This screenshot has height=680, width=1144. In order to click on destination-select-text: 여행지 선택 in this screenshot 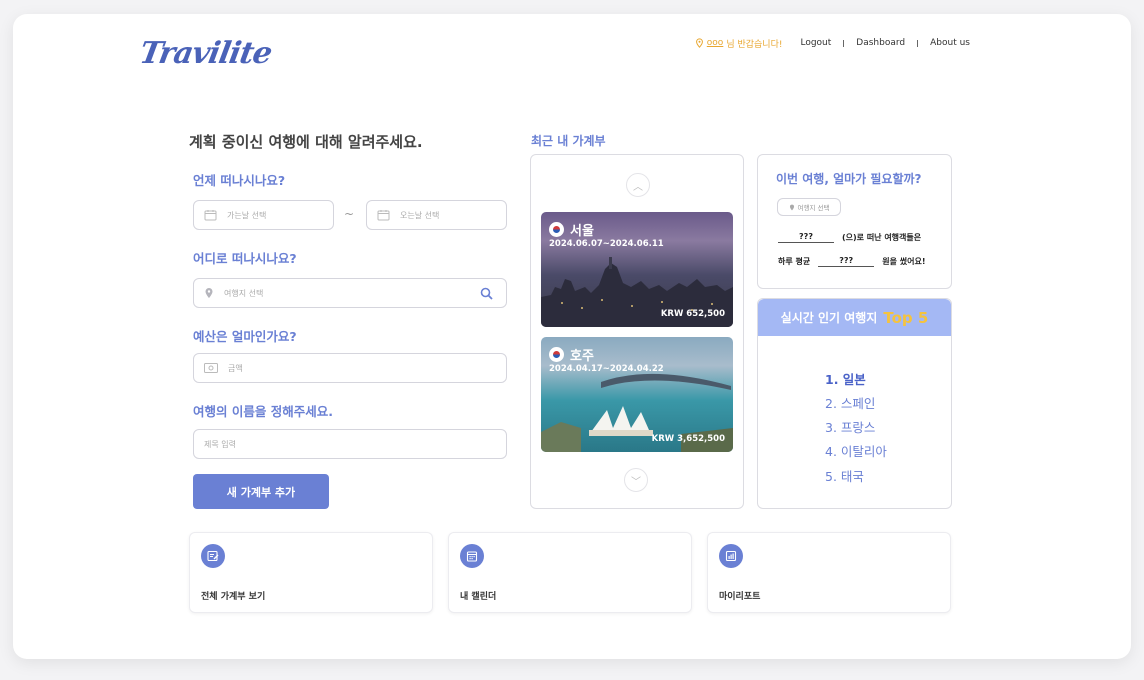, I will do `click(813, 208)`.